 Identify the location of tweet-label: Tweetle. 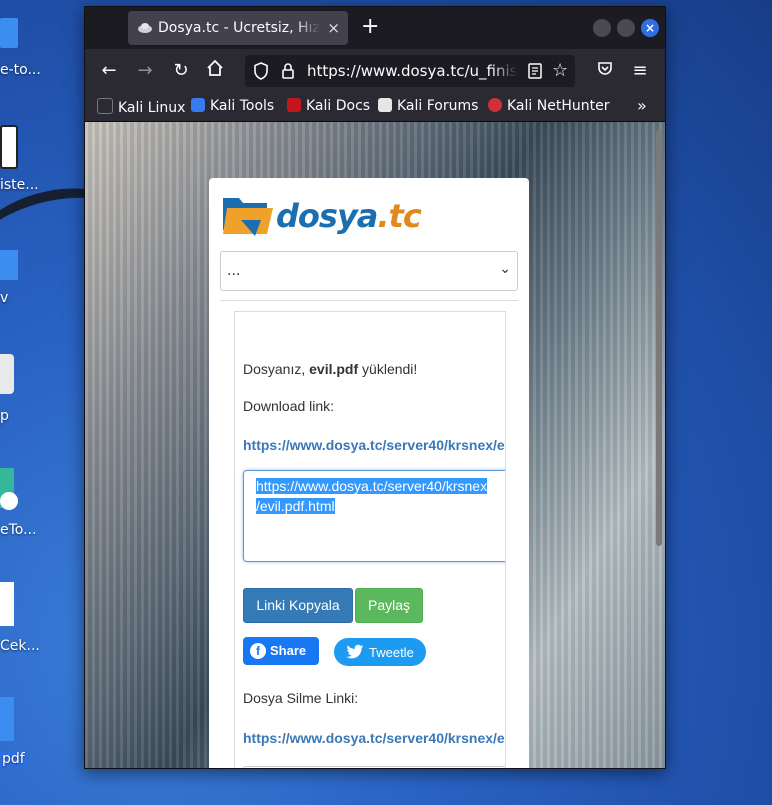
(391, 652).